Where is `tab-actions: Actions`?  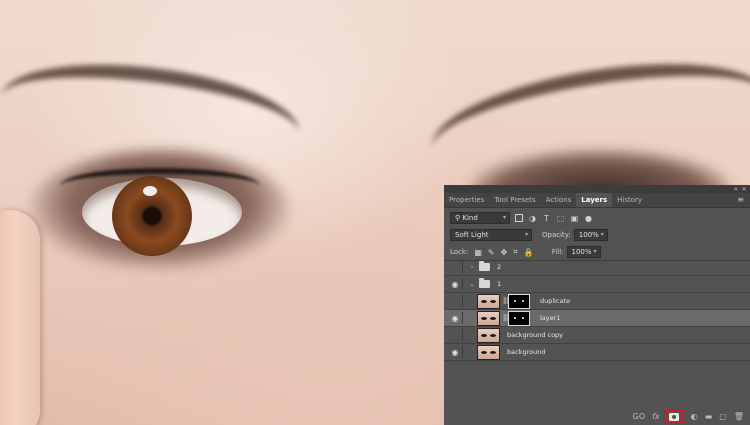 tab-actions: Actions is located at coordinates (559, 200).